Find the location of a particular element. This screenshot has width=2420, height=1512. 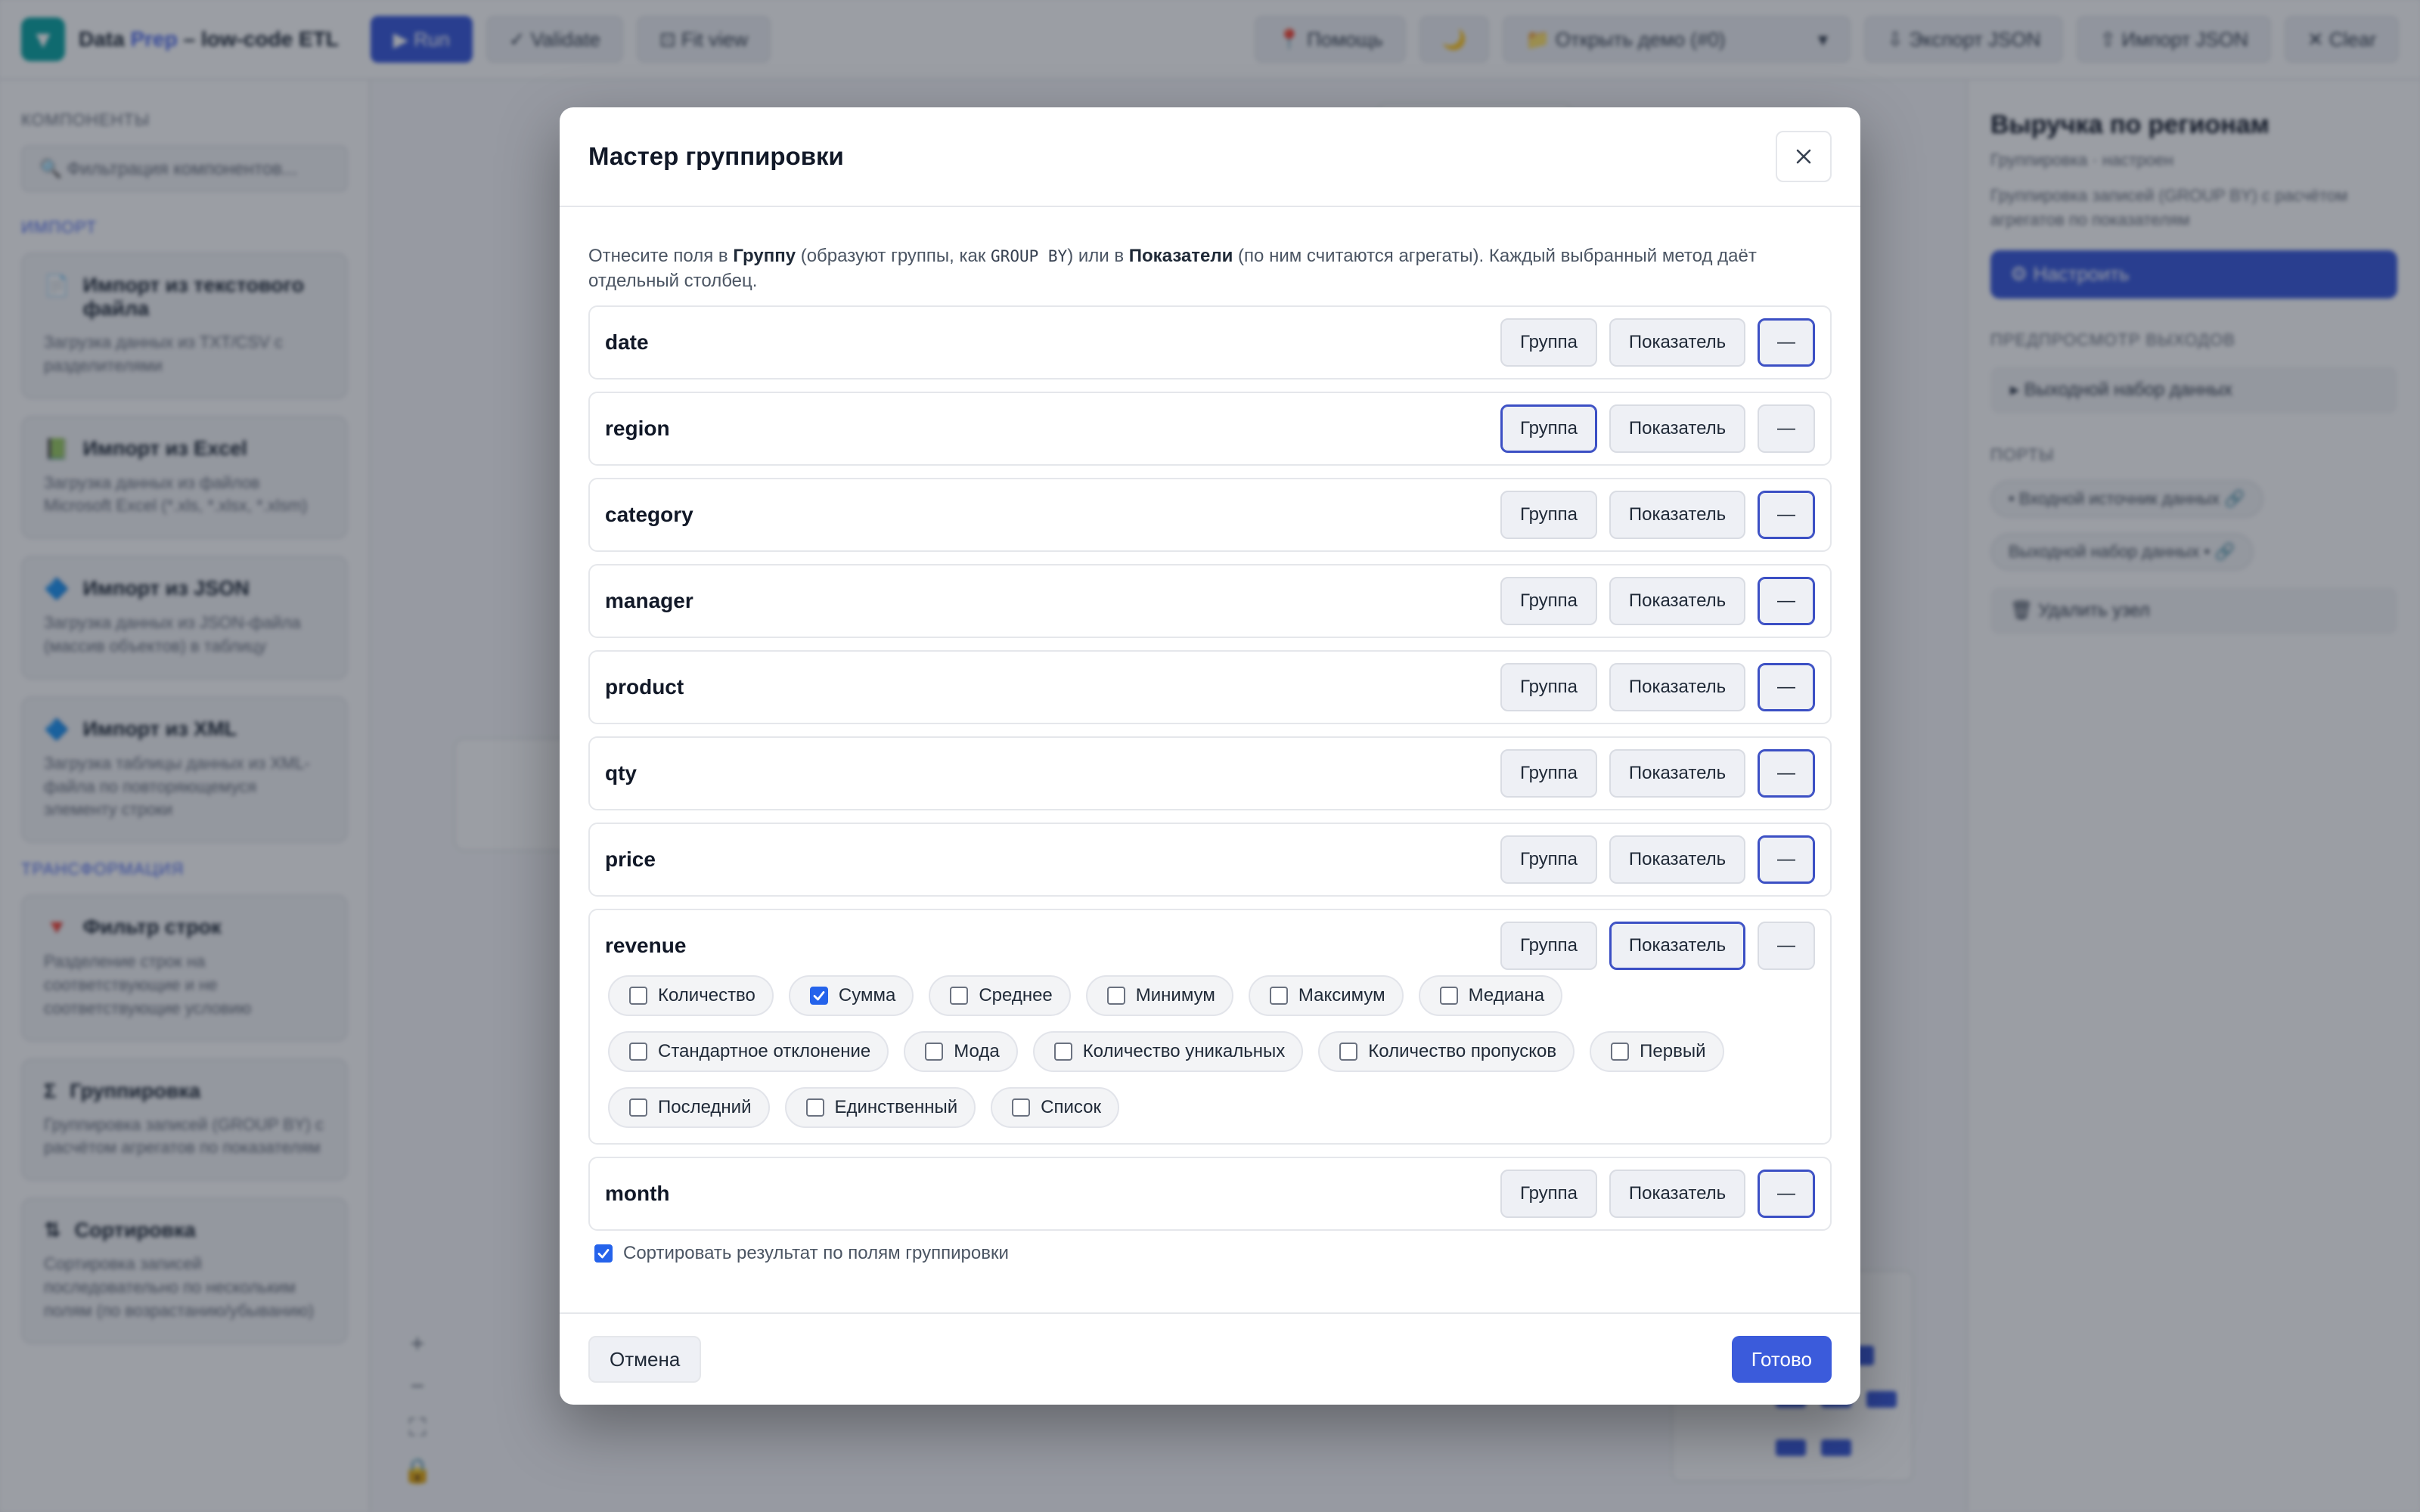

field-name: month is located at coordinates (637, 1194).